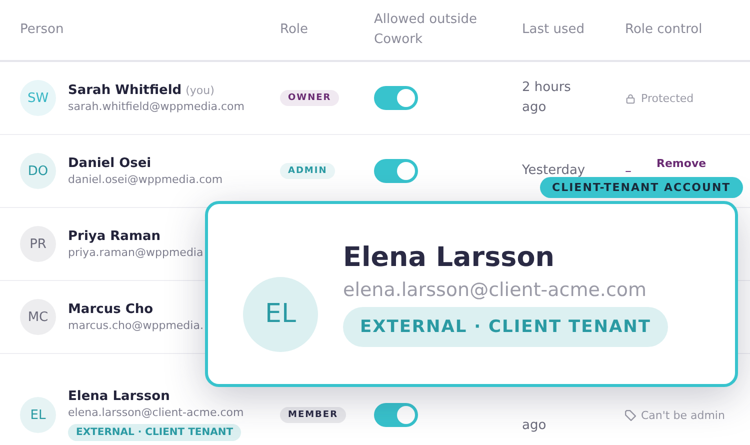  Describe the element at coordinates (641, 187) in the screenshot. I see `account-badge: CLIENT-TENANT ACCOUNT` at that location.